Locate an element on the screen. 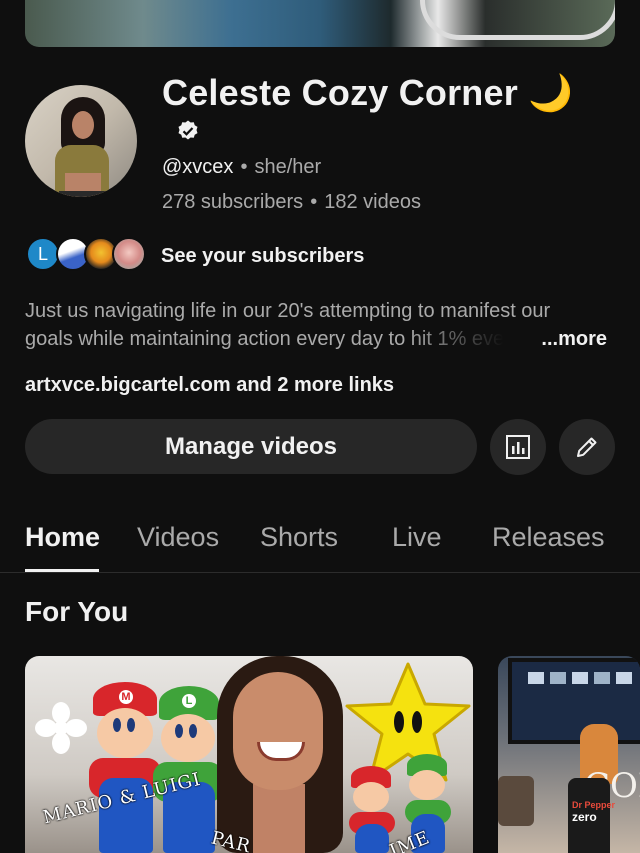  see-subscribers-link: See your subscribers is located at coordinates (262, 256).